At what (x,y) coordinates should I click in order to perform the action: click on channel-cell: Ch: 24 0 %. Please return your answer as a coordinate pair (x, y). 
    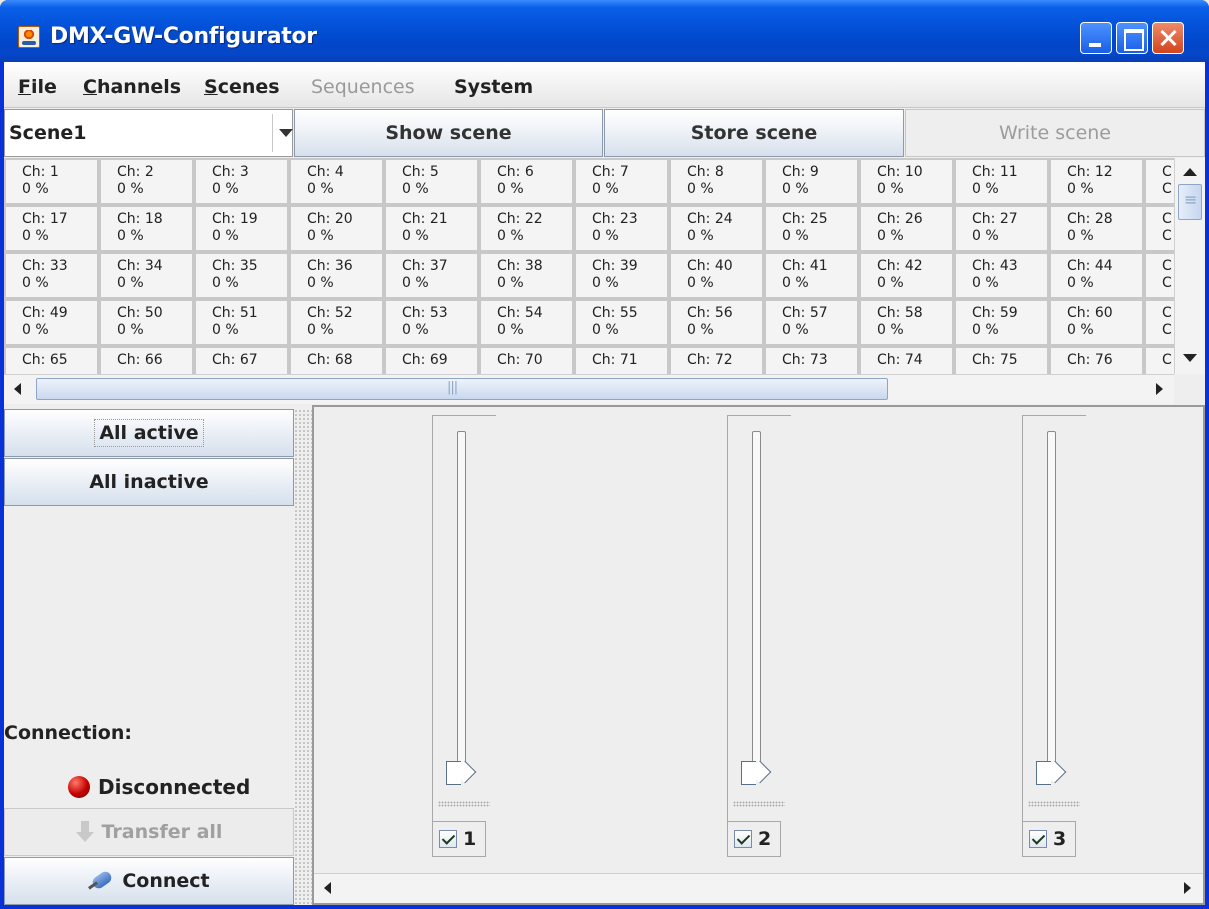
    Looking at the image, I should click on (716, 228).